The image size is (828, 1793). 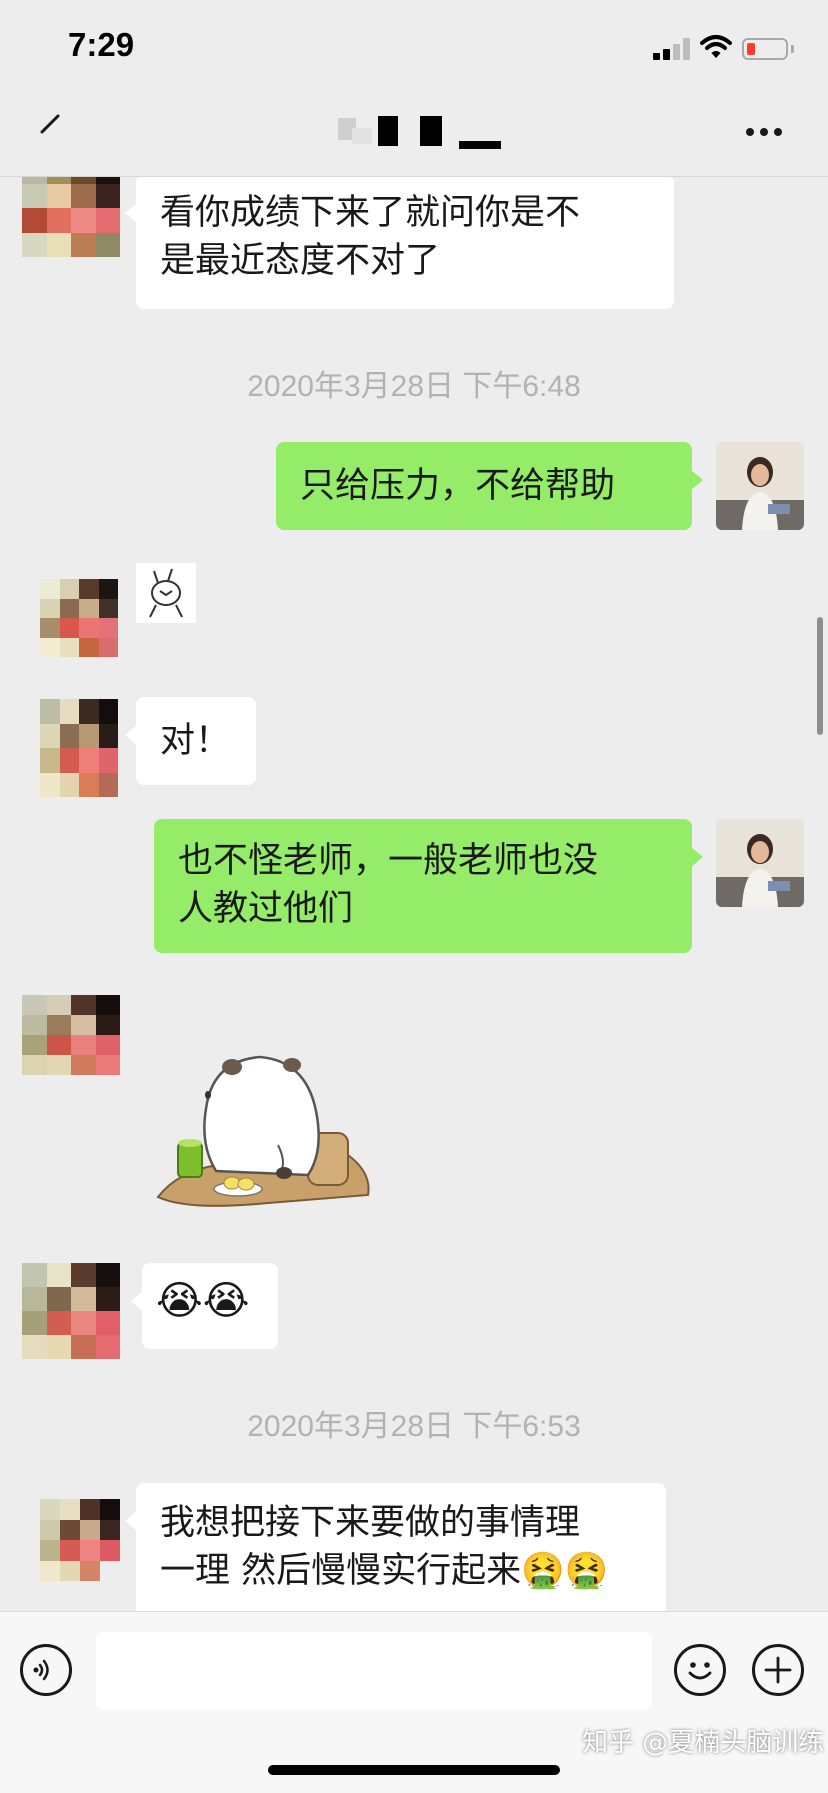 I want to click on message-bubble-incoming: 对！, so click(x=190, y=741).